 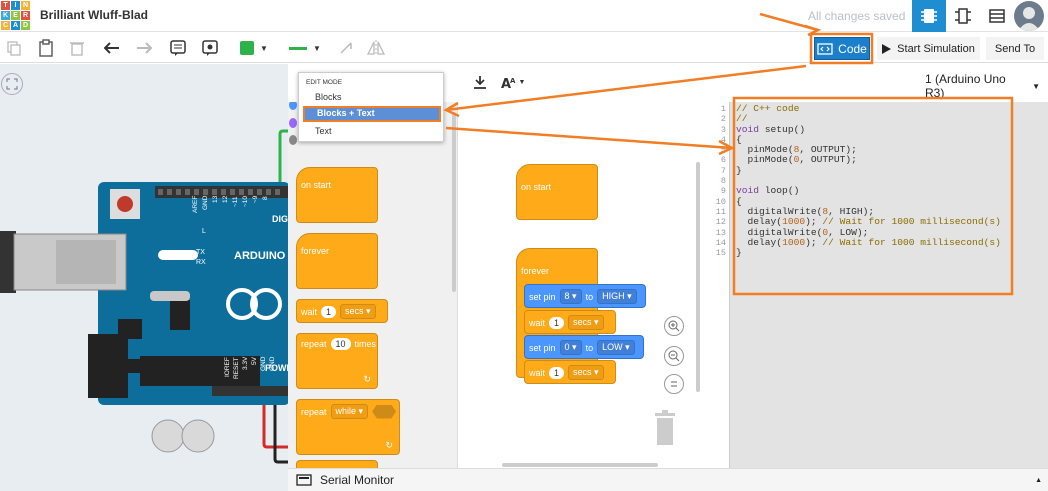 What do you see at coordinates (613, 296) in the screenshot?
I see `set-pin-1-value: HIGH` at bounding box center [613, 296].